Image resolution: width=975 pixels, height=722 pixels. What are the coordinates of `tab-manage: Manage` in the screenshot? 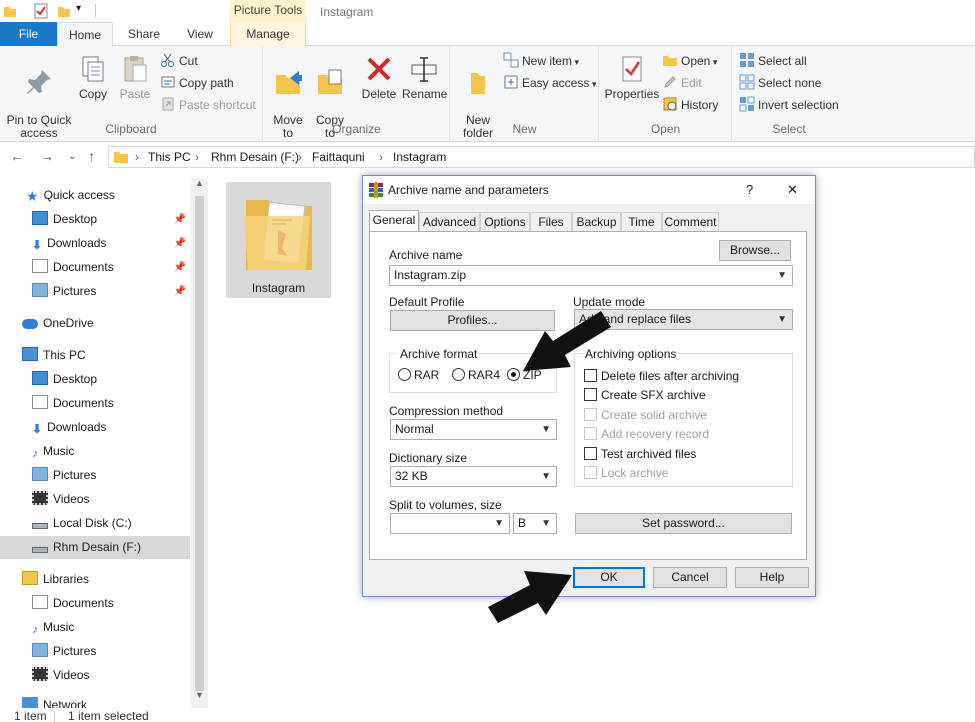 It's located at (268, 34).